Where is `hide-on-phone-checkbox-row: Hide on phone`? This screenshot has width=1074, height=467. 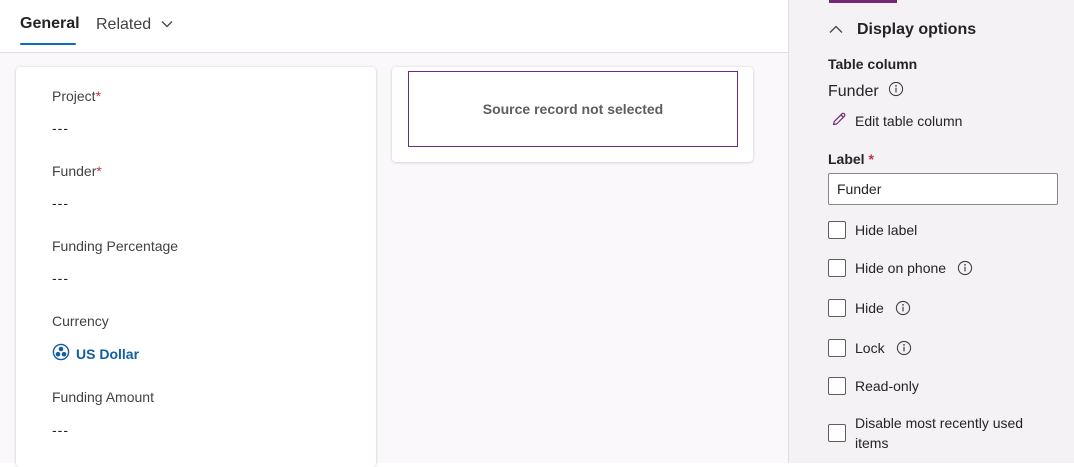 hide-on-phone-checkbox-row: Hide on phone is located at coordinates (900, 268).